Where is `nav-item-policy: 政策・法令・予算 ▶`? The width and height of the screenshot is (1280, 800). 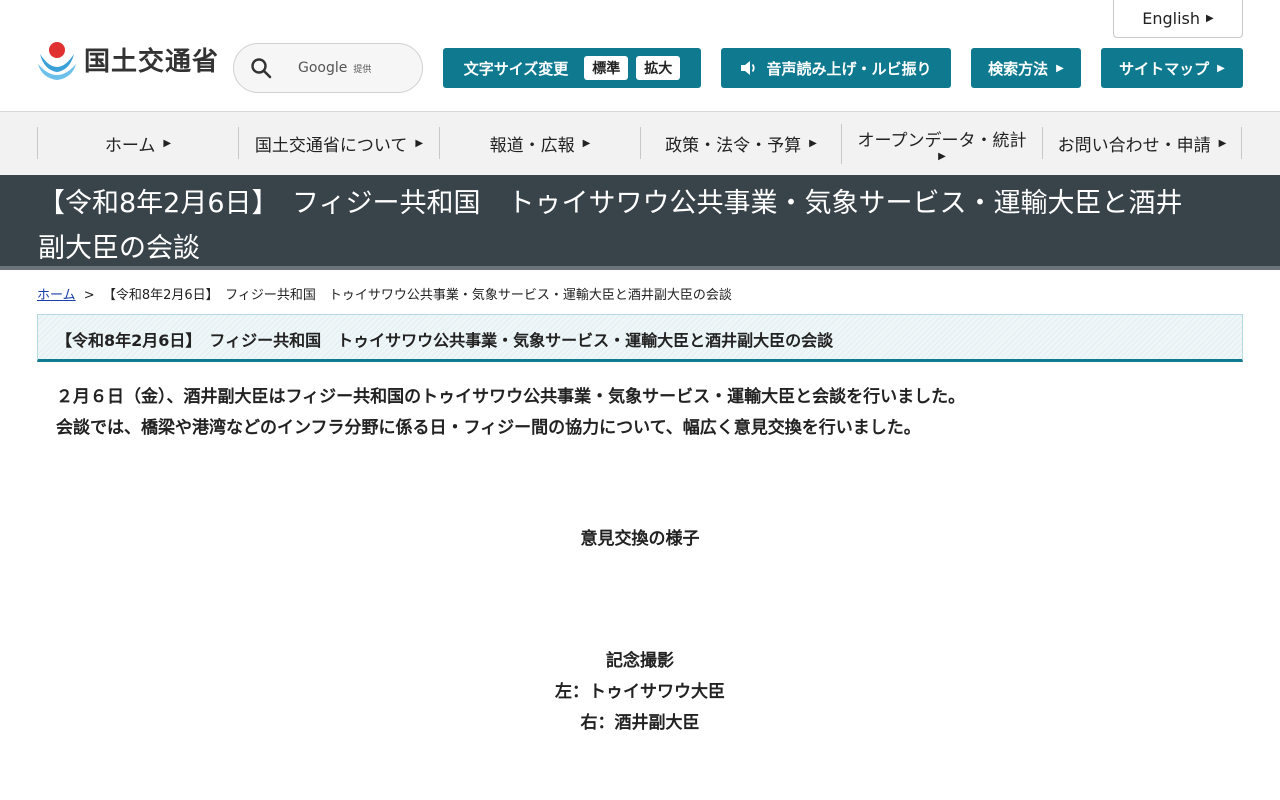 nav-item-policy: 政策・法令・予算 ▶ is located at coordinates (740, 143).